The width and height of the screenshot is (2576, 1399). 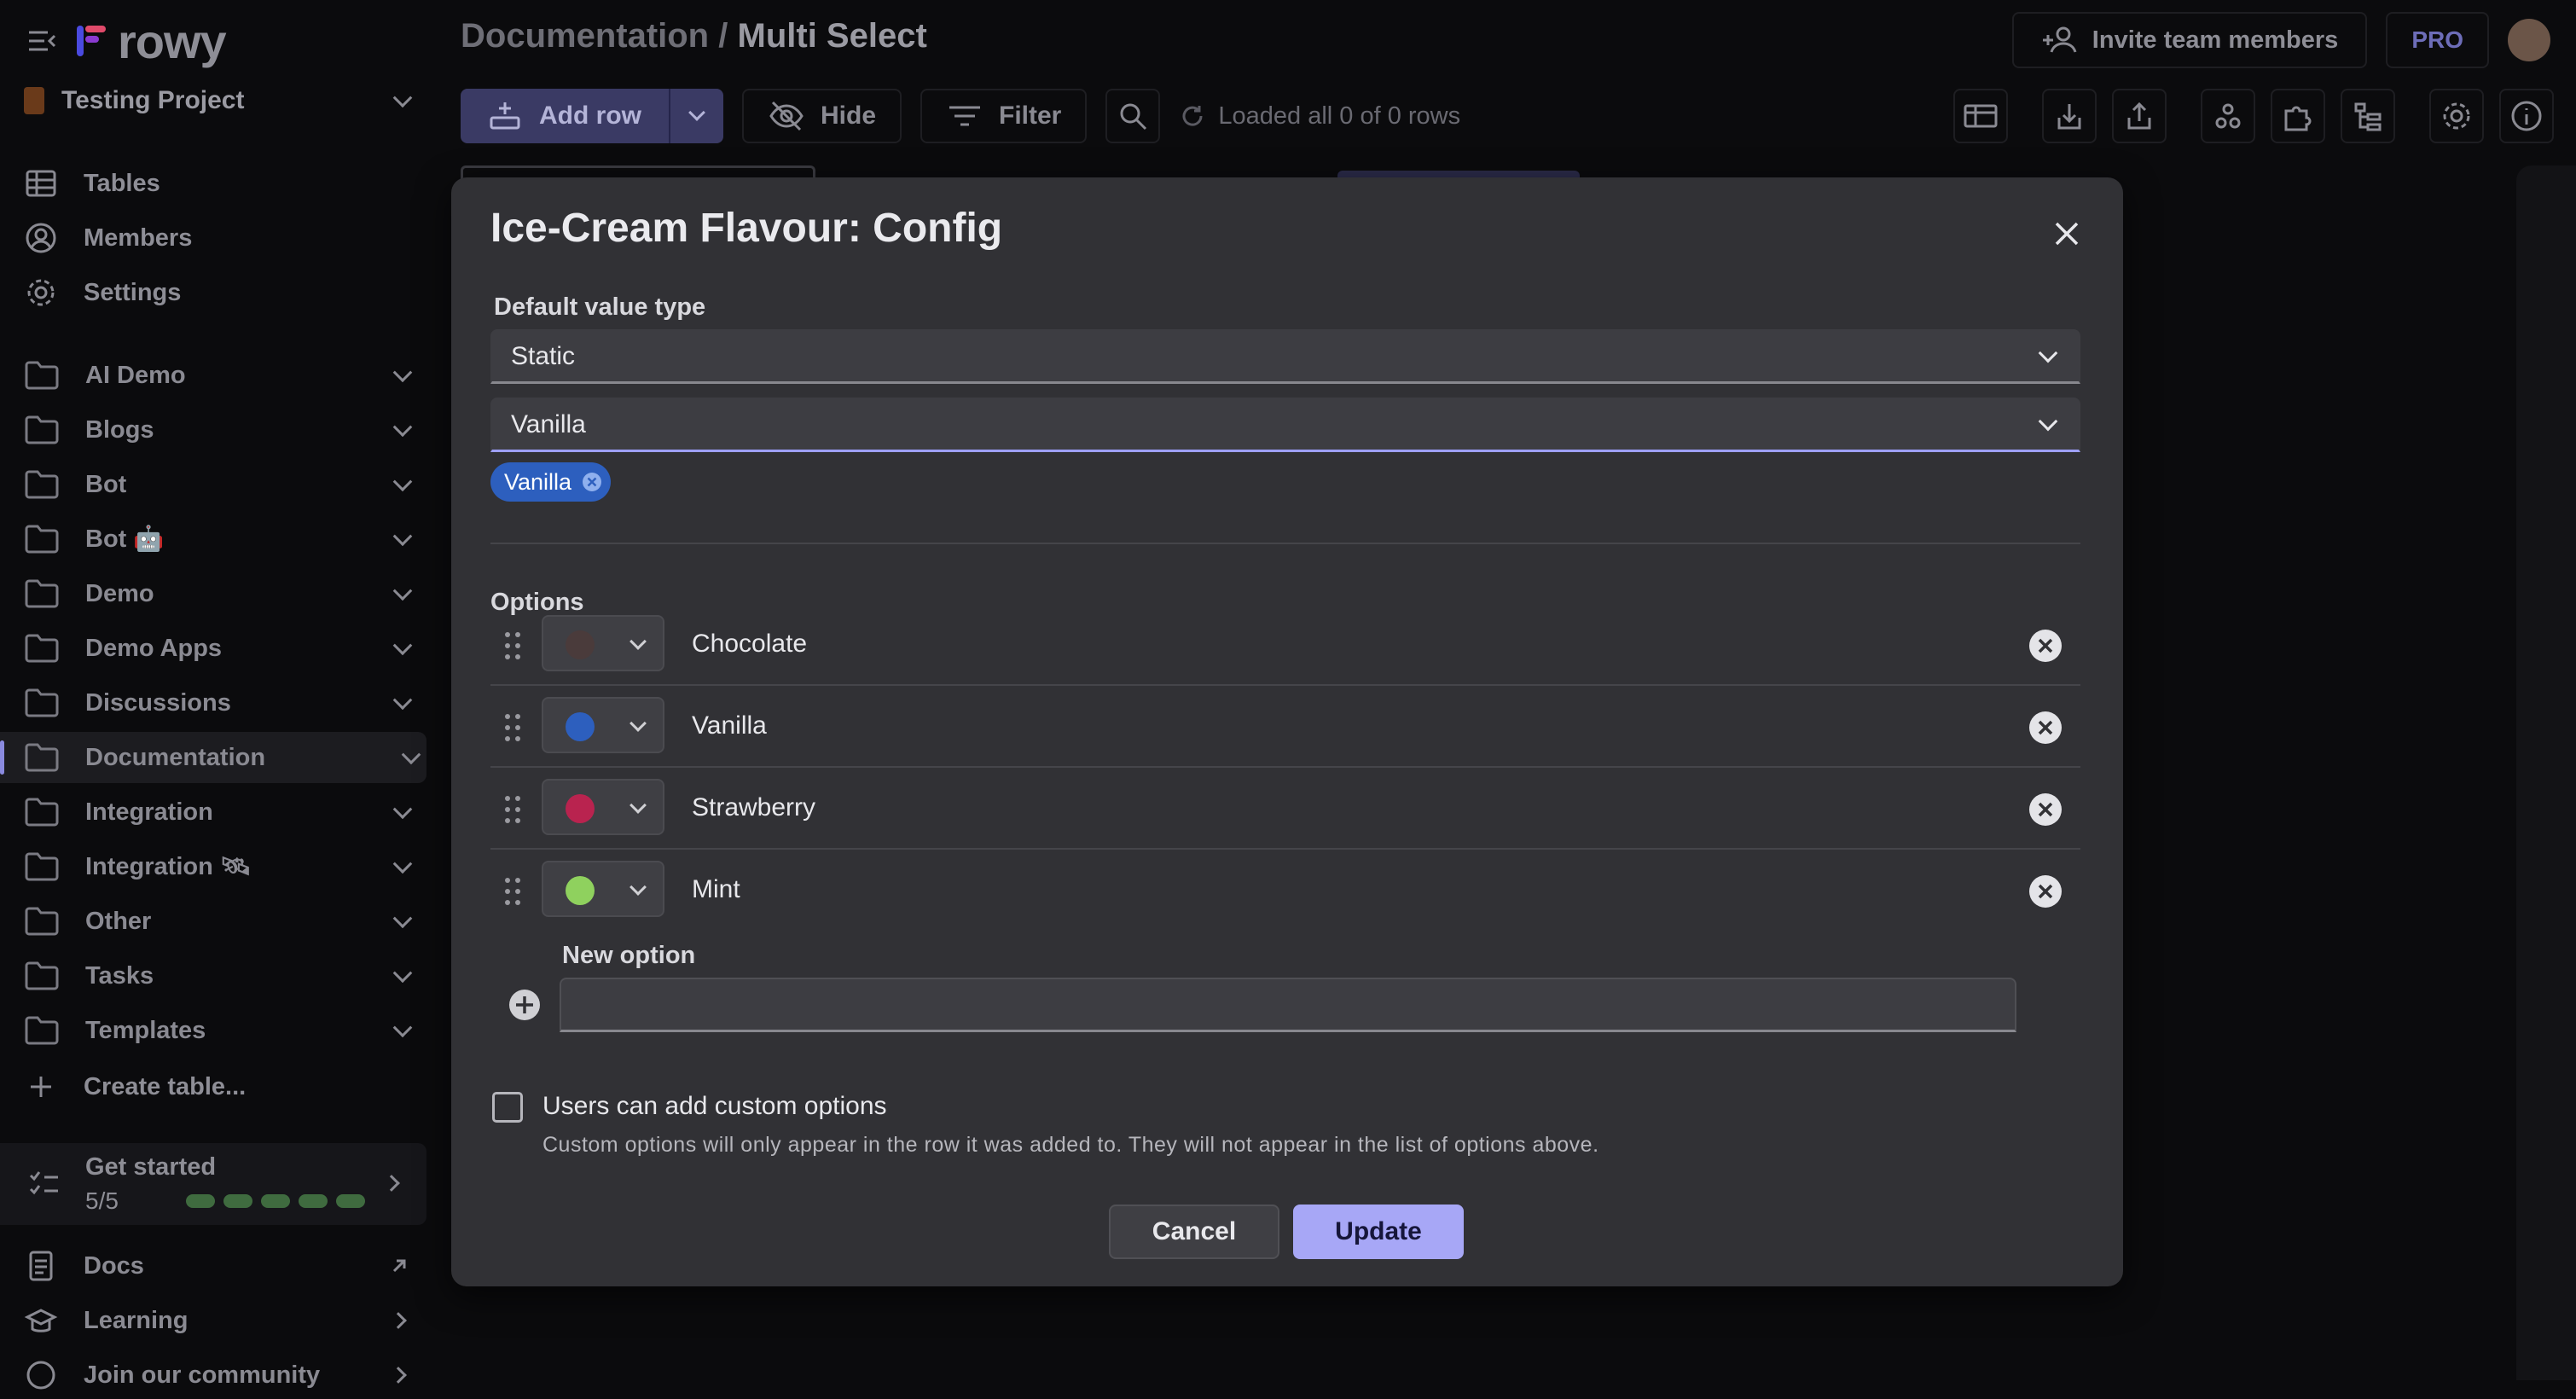 I want to click on add-row-icon, so click(x=505, y=116).